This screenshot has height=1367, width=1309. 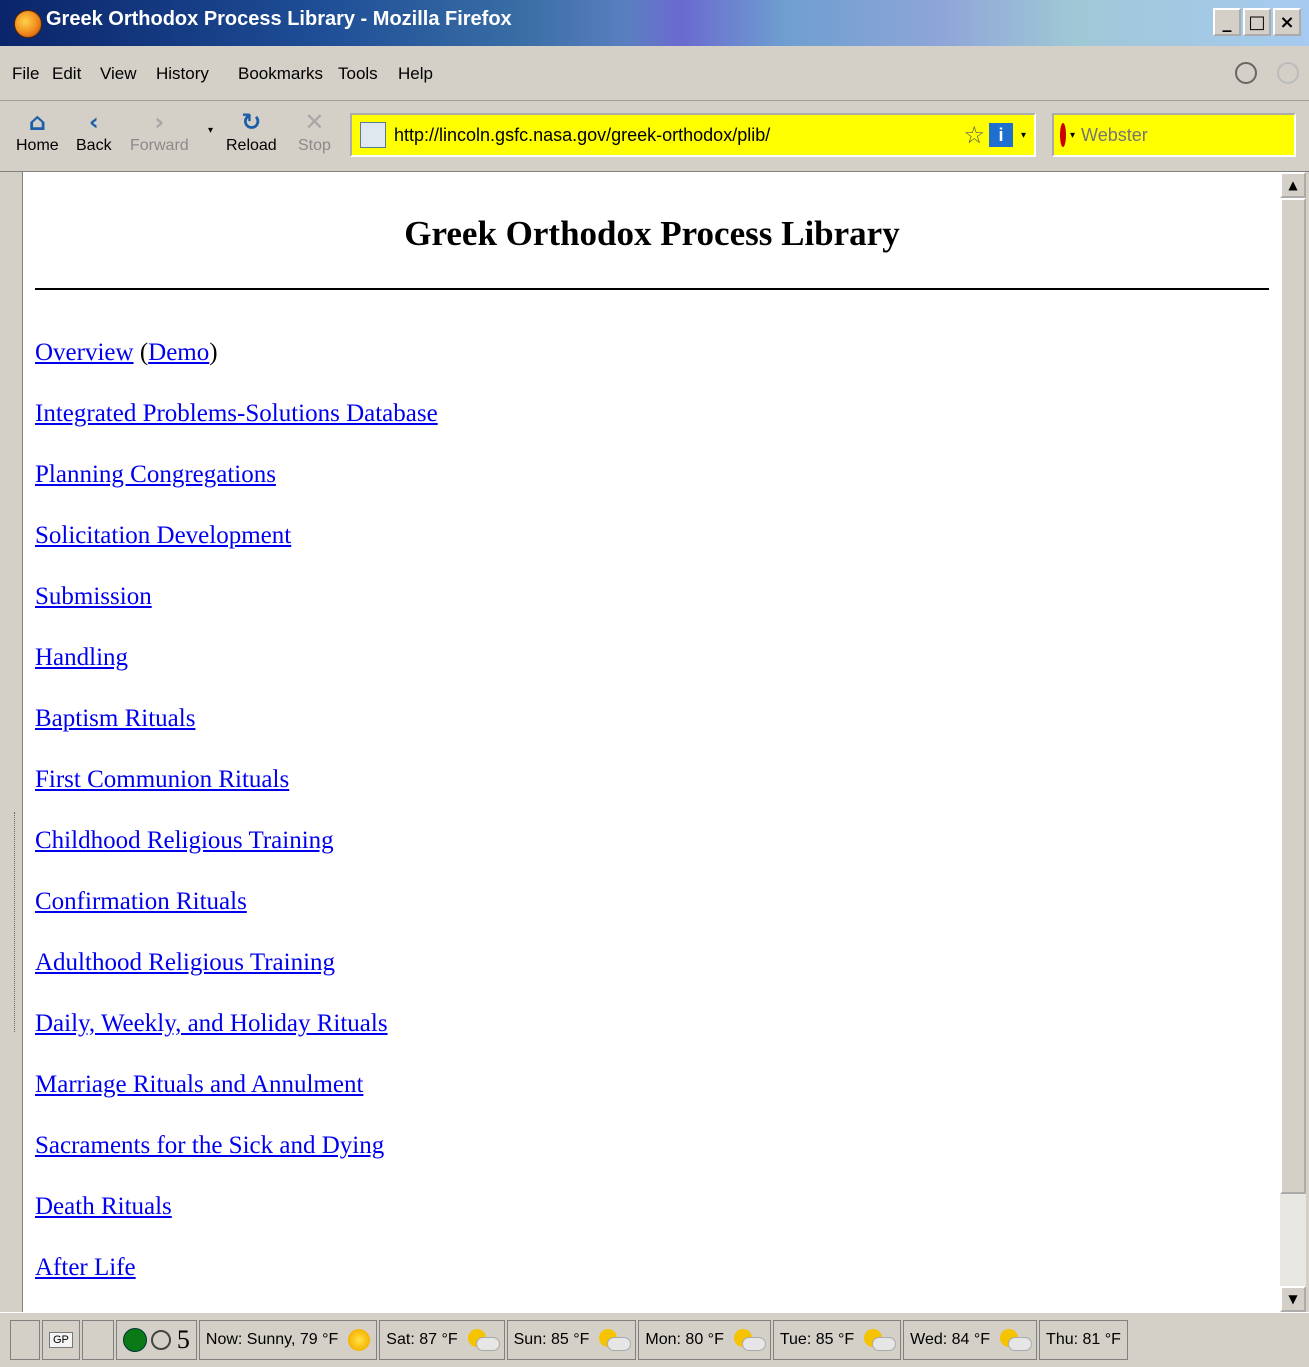 I want to click on confirmation-rituals-link: Confirmation Rituals, so click(x=141, y=901).